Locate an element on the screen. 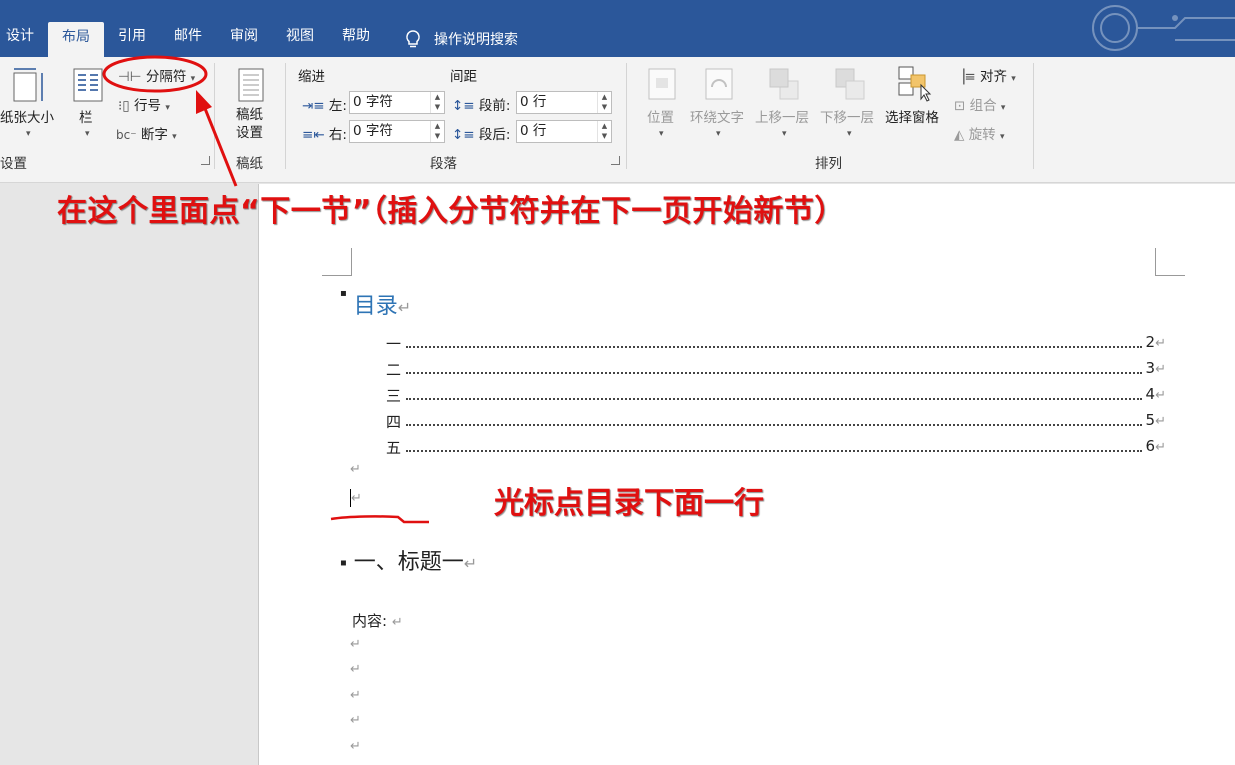  toc-entry-page: 3↵ is located at coordinates (1155, 368).